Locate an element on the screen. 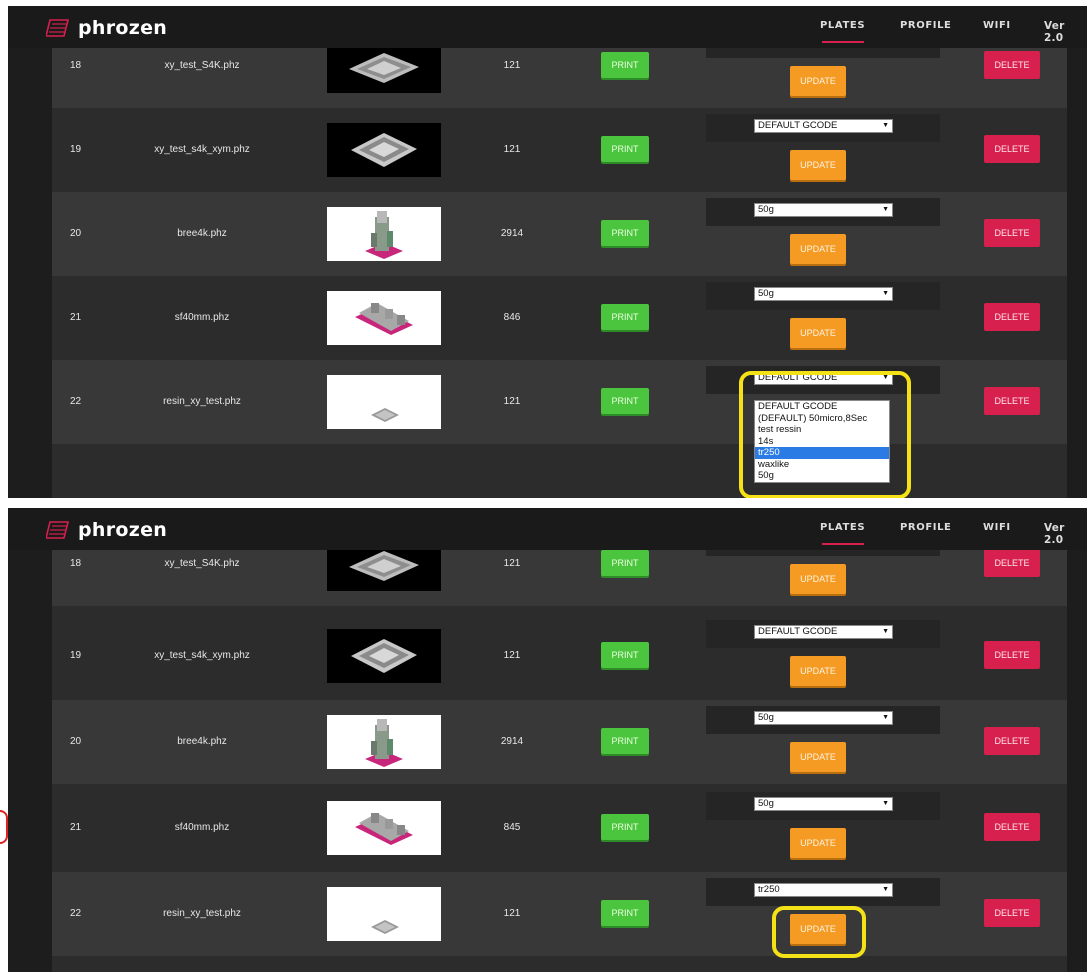 The width and height of the screenshot is (1087, 972). plate-id: 19 is located at coordinates (76, 655).